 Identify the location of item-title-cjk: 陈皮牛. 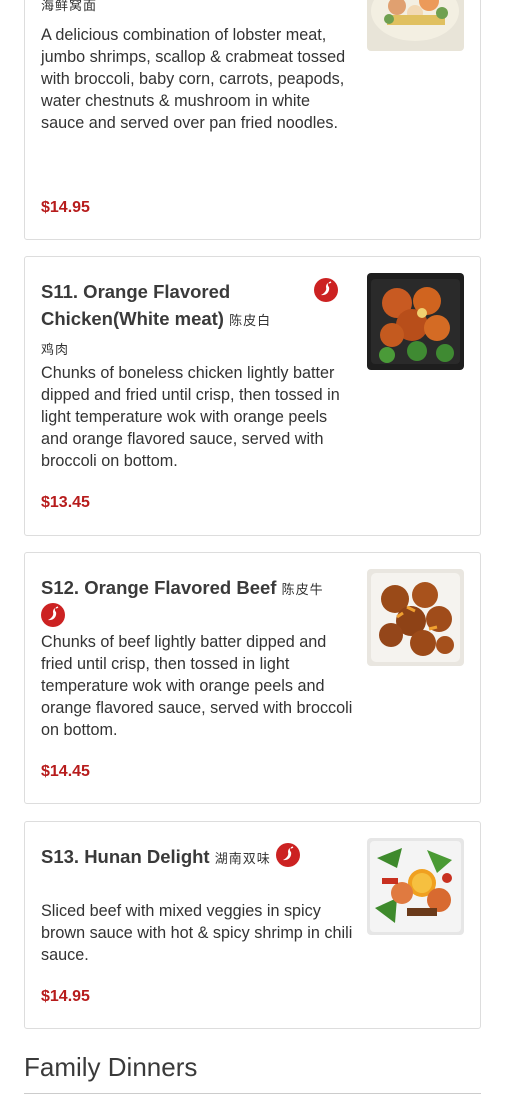
(302, 589).